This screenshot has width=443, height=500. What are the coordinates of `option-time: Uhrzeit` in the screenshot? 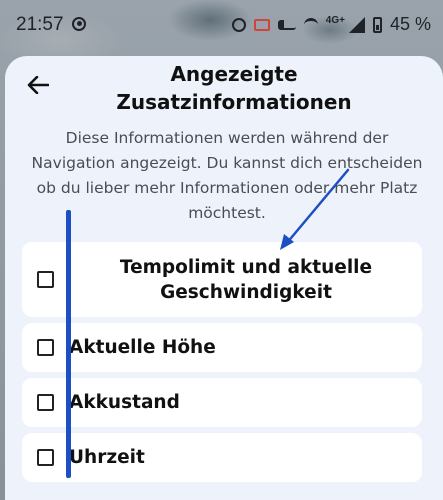 It's located at (222, 457).